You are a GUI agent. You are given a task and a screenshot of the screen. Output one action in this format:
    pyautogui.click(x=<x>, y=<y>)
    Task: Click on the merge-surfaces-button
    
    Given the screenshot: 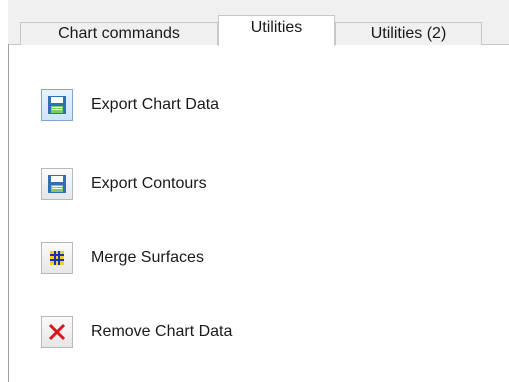 What is the action you would take?
    pyautogui.click(x=57, y=258)
    